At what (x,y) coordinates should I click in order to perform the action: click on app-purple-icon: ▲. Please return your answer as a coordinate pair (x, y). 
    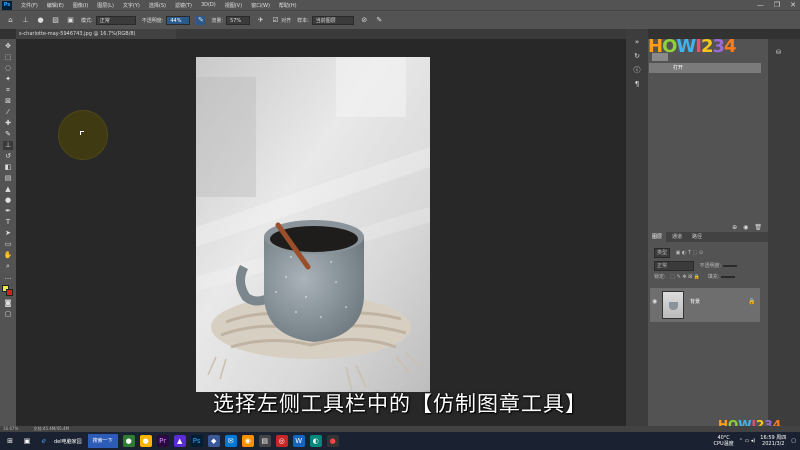
    Looking at the image, I should click on (179, 441).